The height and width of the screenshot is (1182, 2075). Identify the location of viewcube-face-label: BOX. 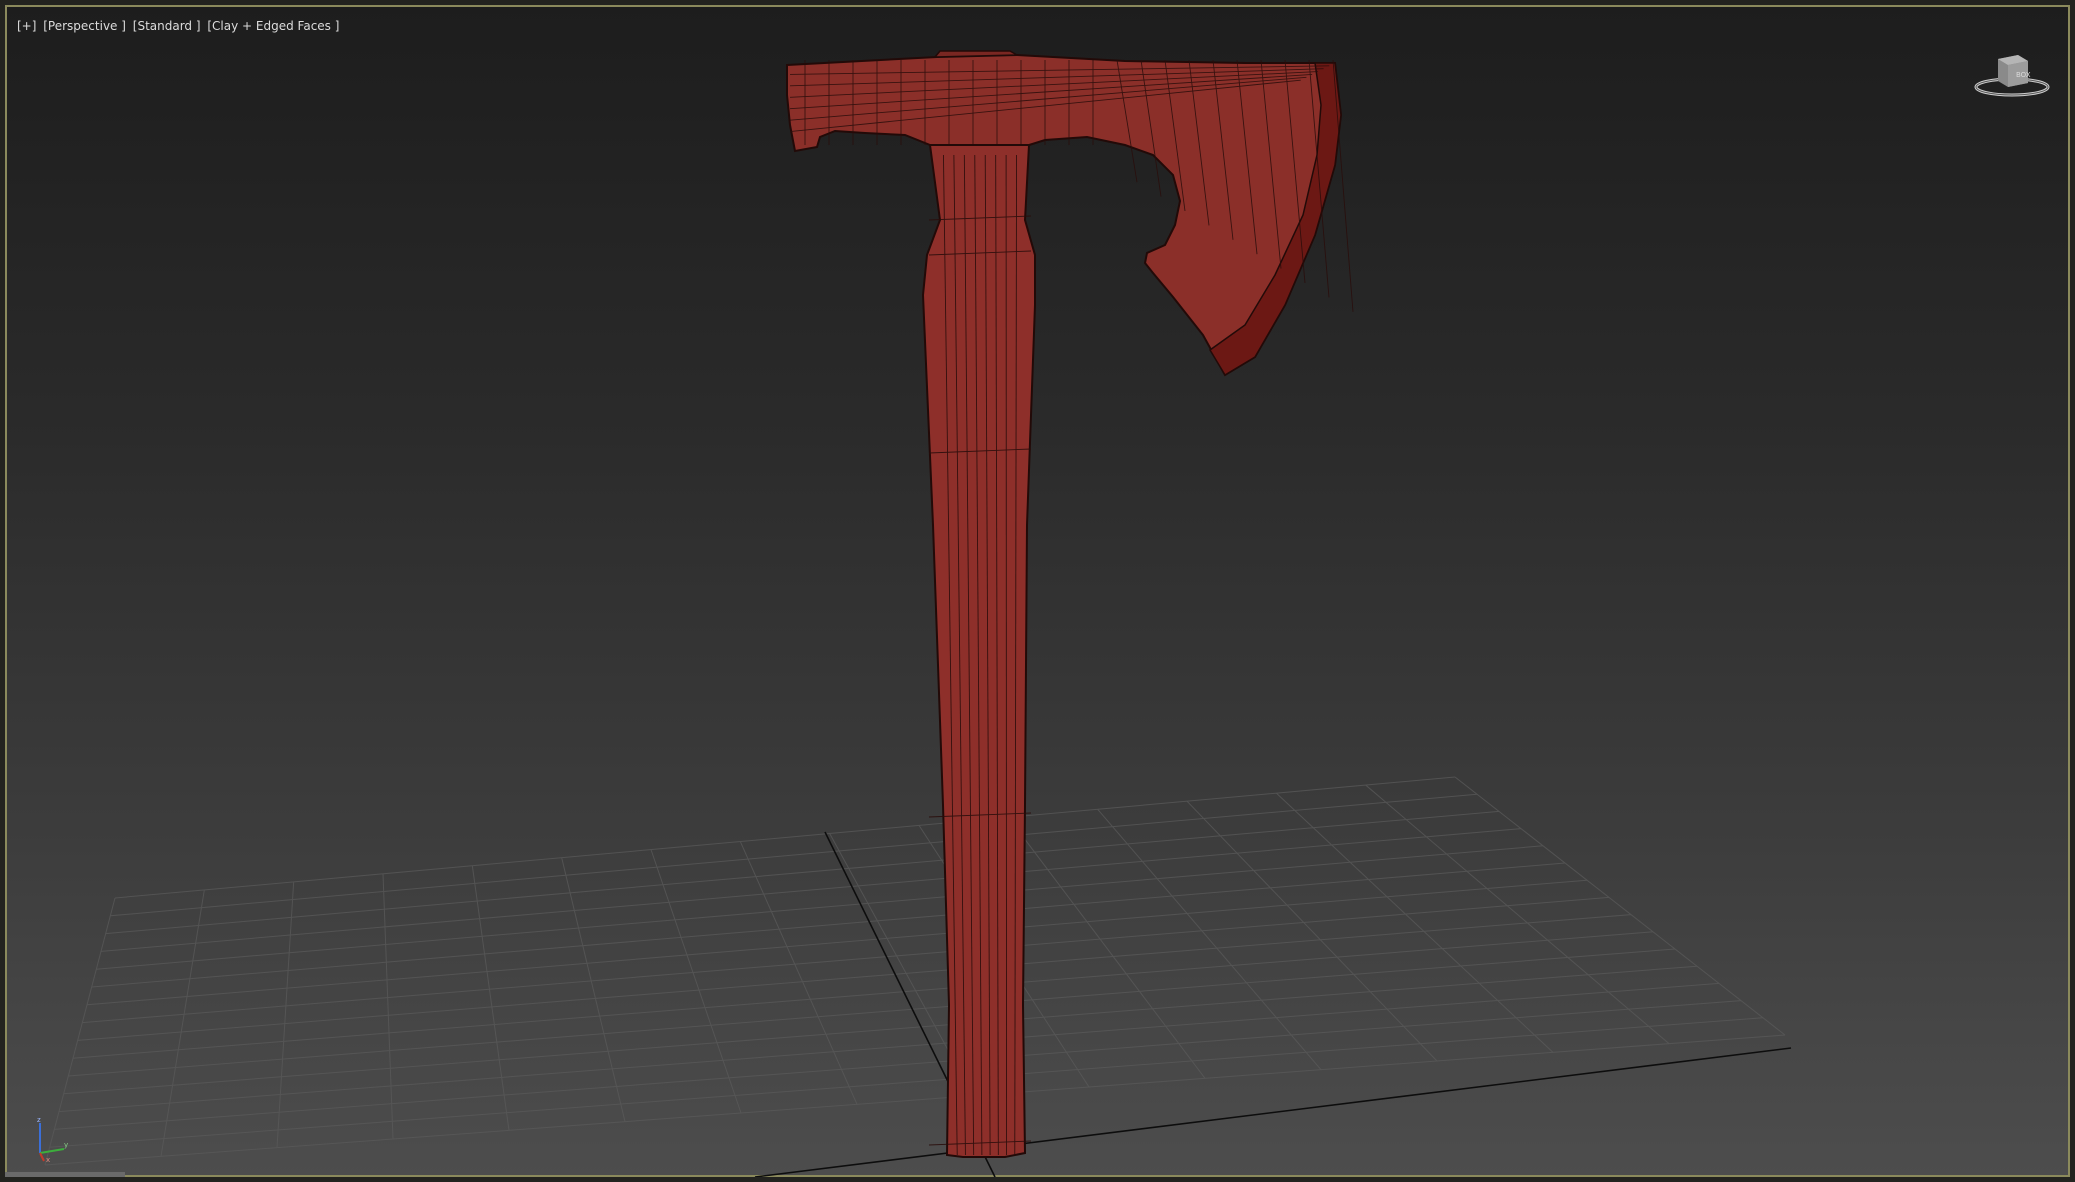
(2023, 75).